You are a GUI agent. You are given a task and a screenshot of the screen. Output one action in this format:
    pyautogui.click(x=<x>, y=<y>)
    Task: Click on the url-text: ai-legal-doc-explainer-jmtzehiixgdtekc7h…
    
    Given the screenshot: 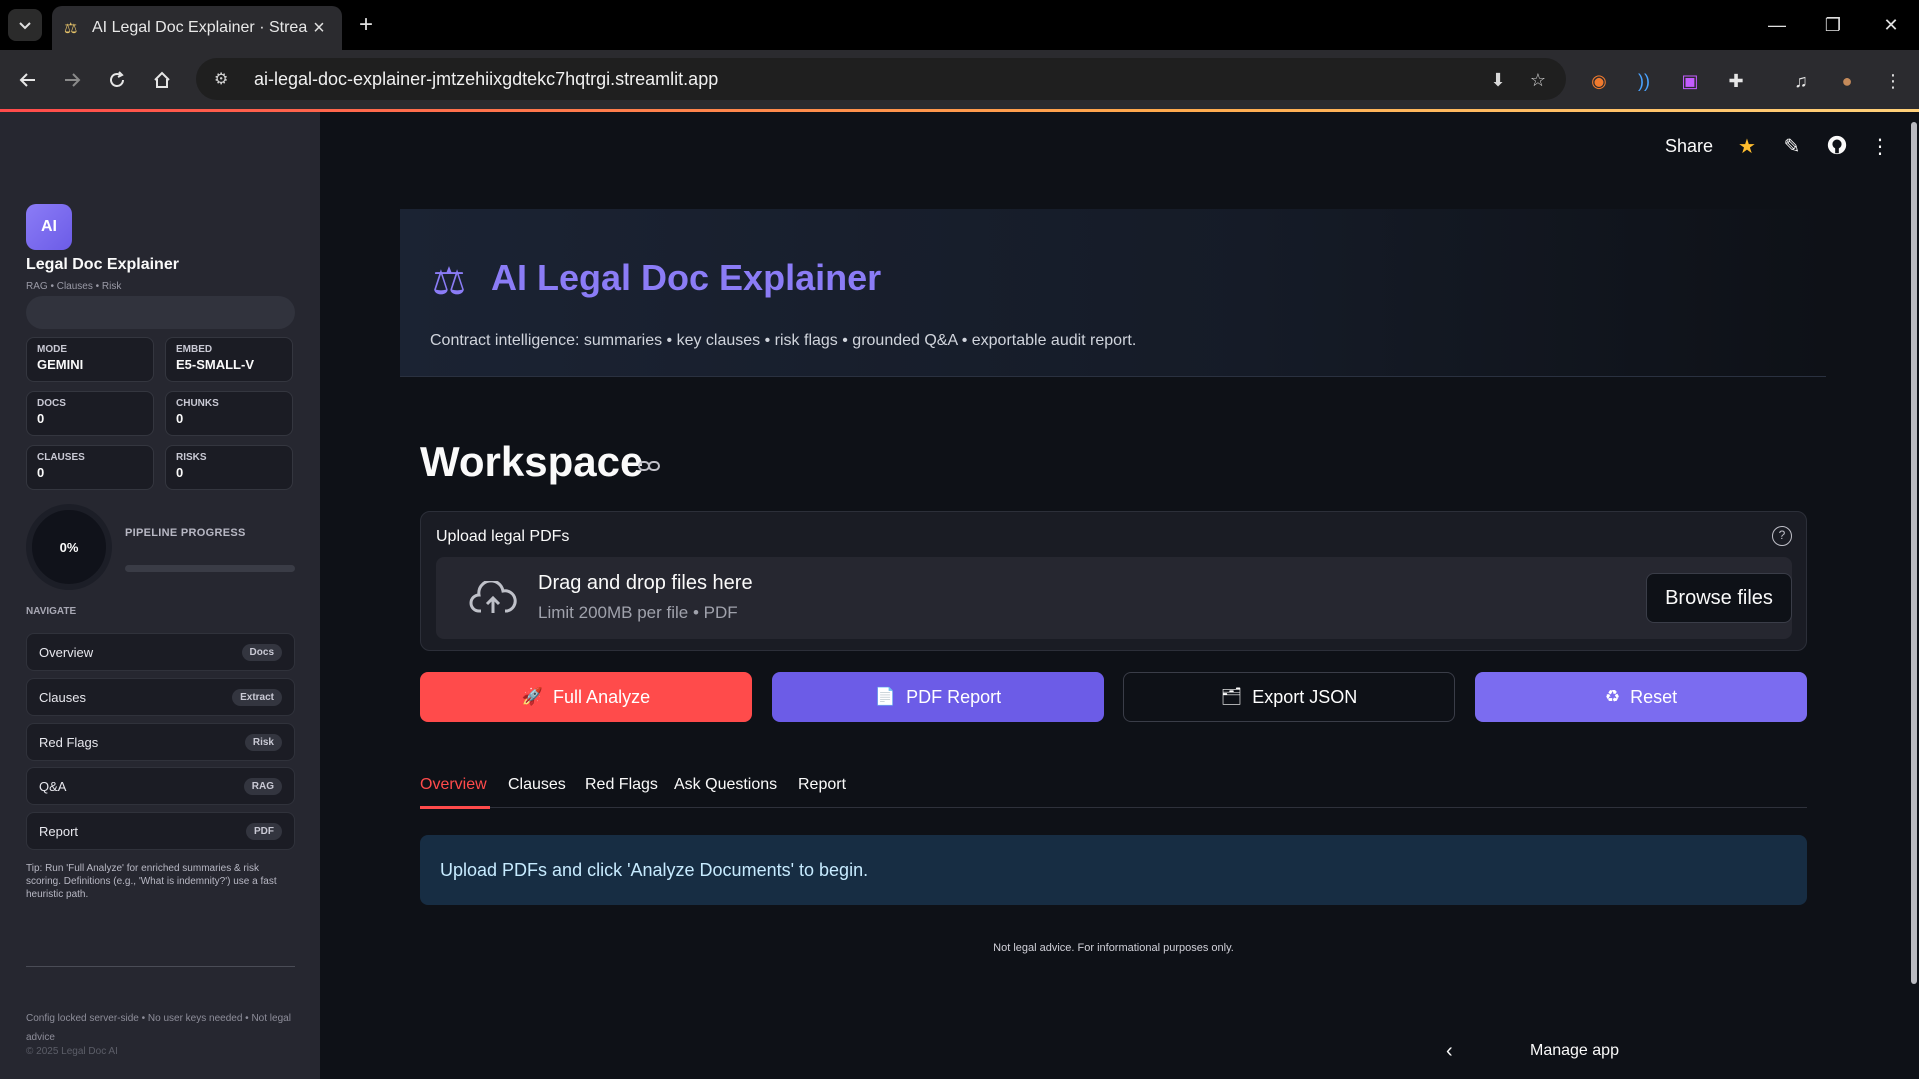 What is the action you would take?
    pyautogui.click(x=486, y=78)
    